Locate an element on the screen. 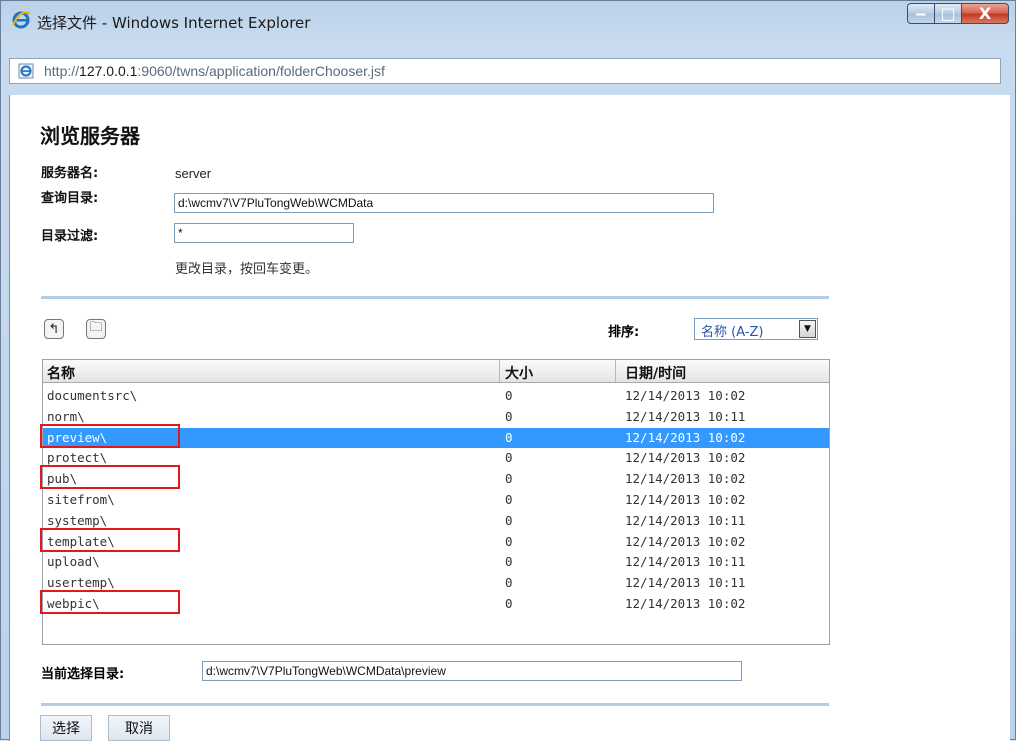  minimize-icon: ‒ is located at coordinates (921, 13).